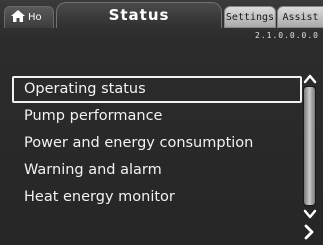 This screenshot has height=245, width=323. Describe the element at coordinates (35, 17) in the screenshot. I see `tab-home-label: Ho` at that location.